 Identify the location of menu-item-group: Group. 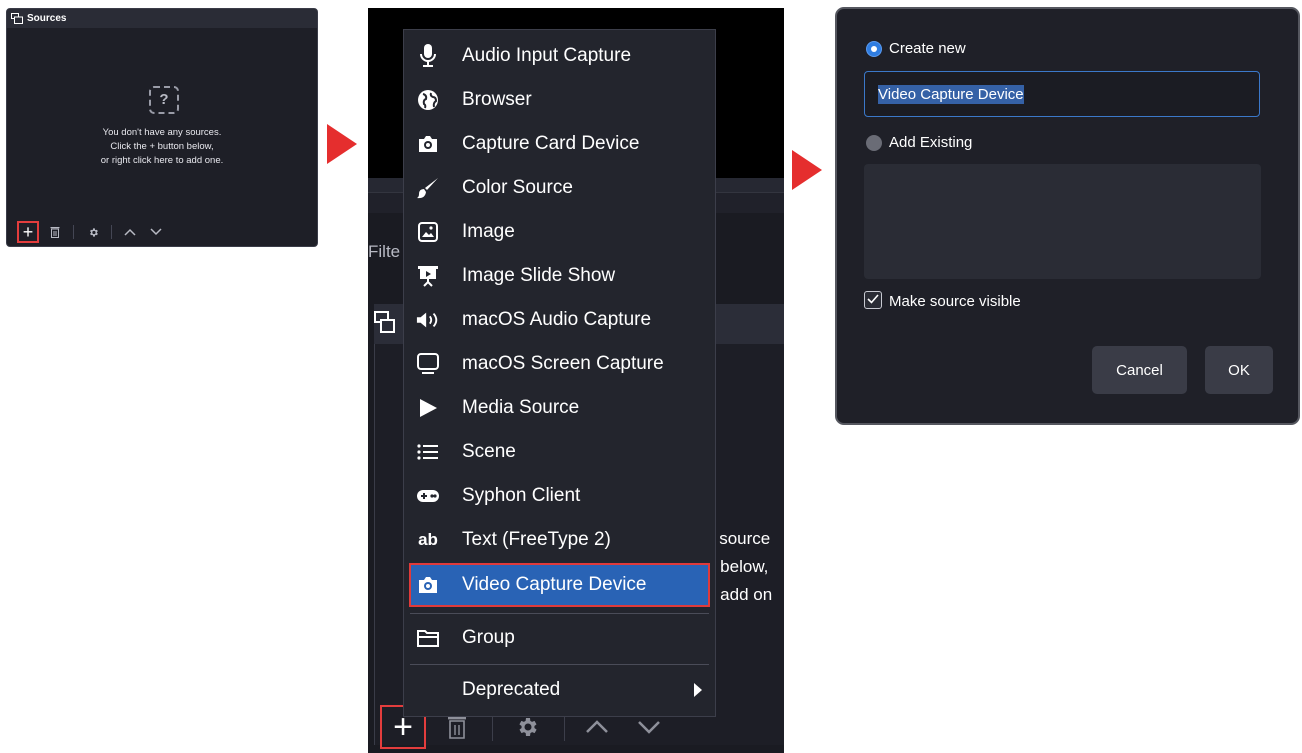
(559, 638).